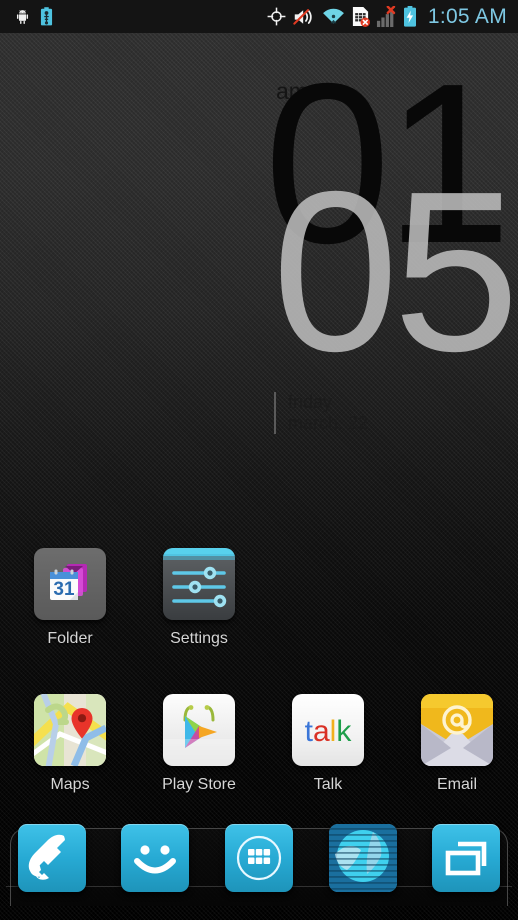 This screenshot has height=920, width=518. I want to click on app-shortcut-folder: 31 Folder, so click(70, 598).